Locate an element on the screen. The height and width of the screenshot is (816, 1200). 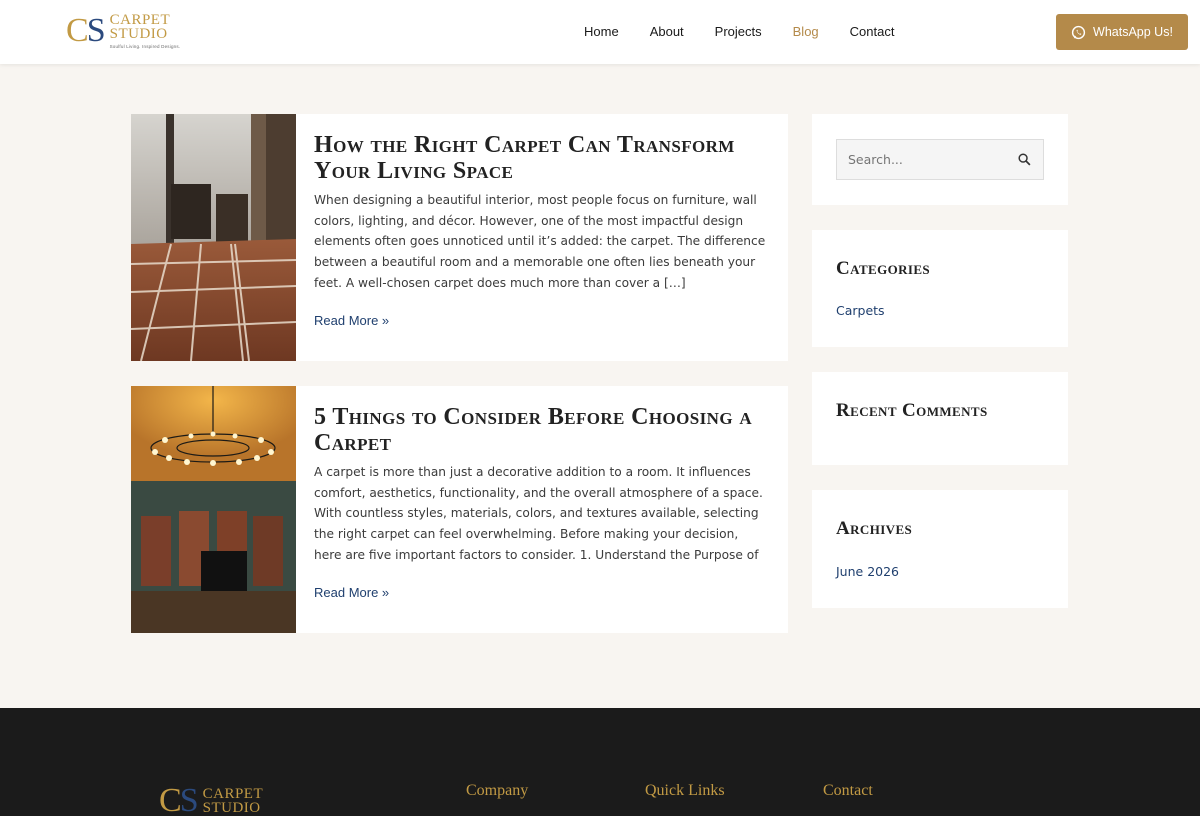
footer-logo: CS CARPET STUDIO is located at coordinates (211, 800).